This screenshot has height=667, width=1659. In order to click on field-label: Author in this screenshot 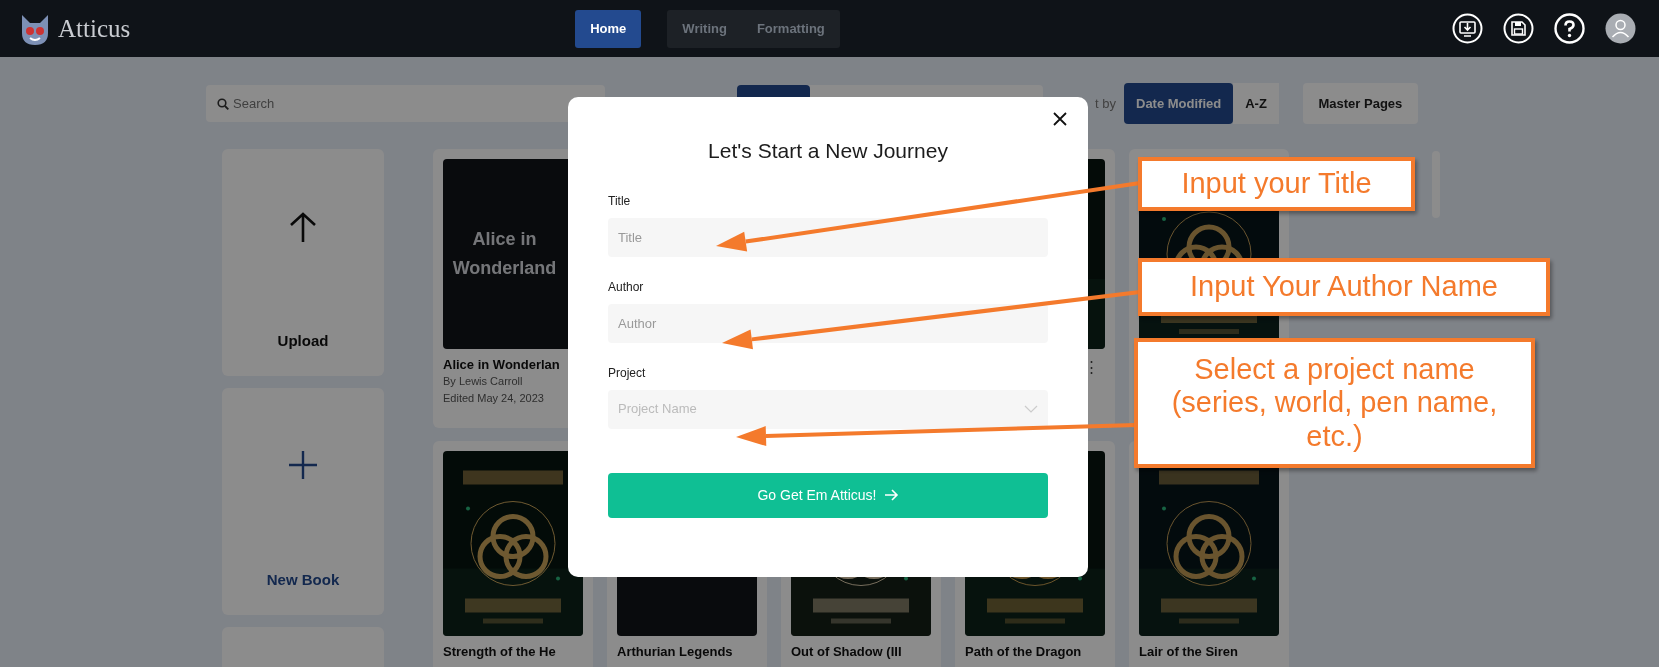, I will do `click(626, 287)`.